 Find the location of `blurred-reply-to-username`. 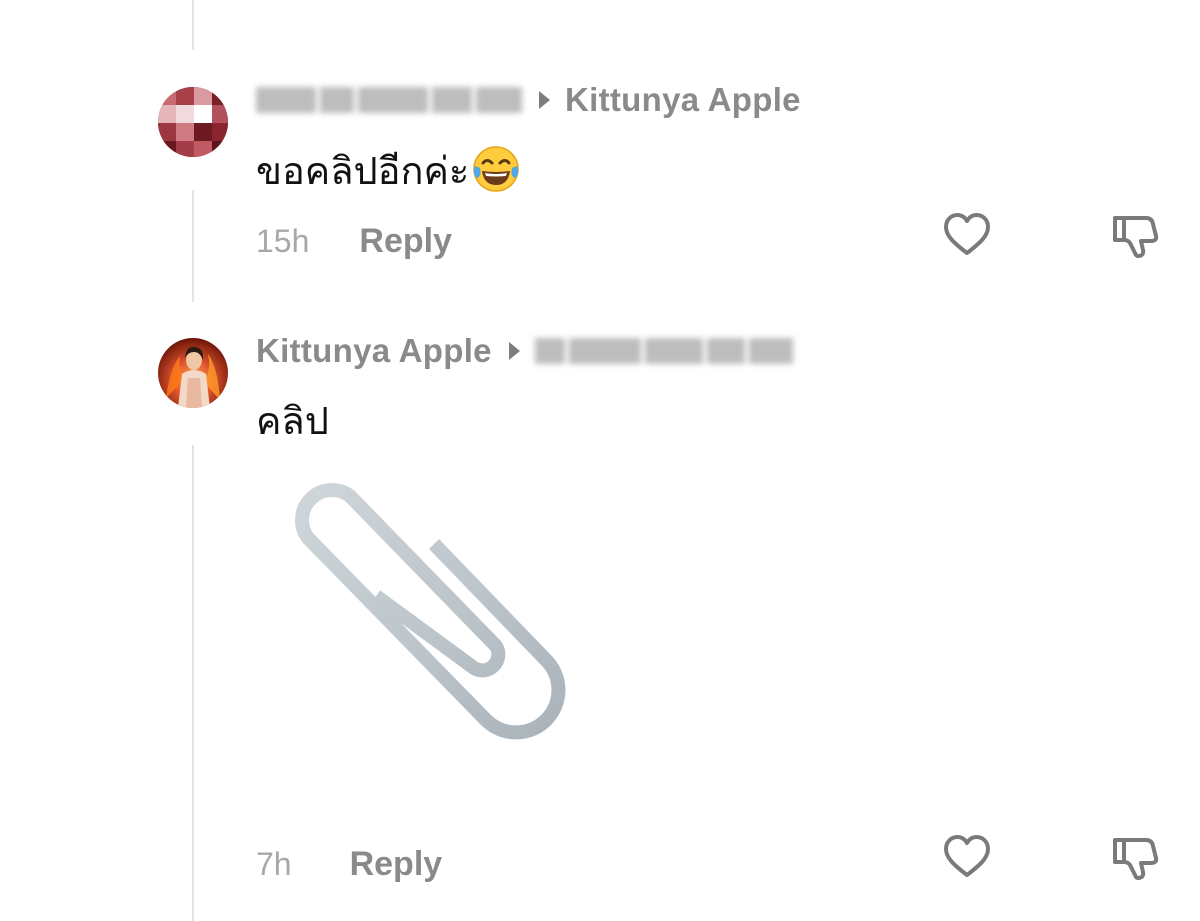

blurred-reply-to-username is located at coordinates (665, 351).